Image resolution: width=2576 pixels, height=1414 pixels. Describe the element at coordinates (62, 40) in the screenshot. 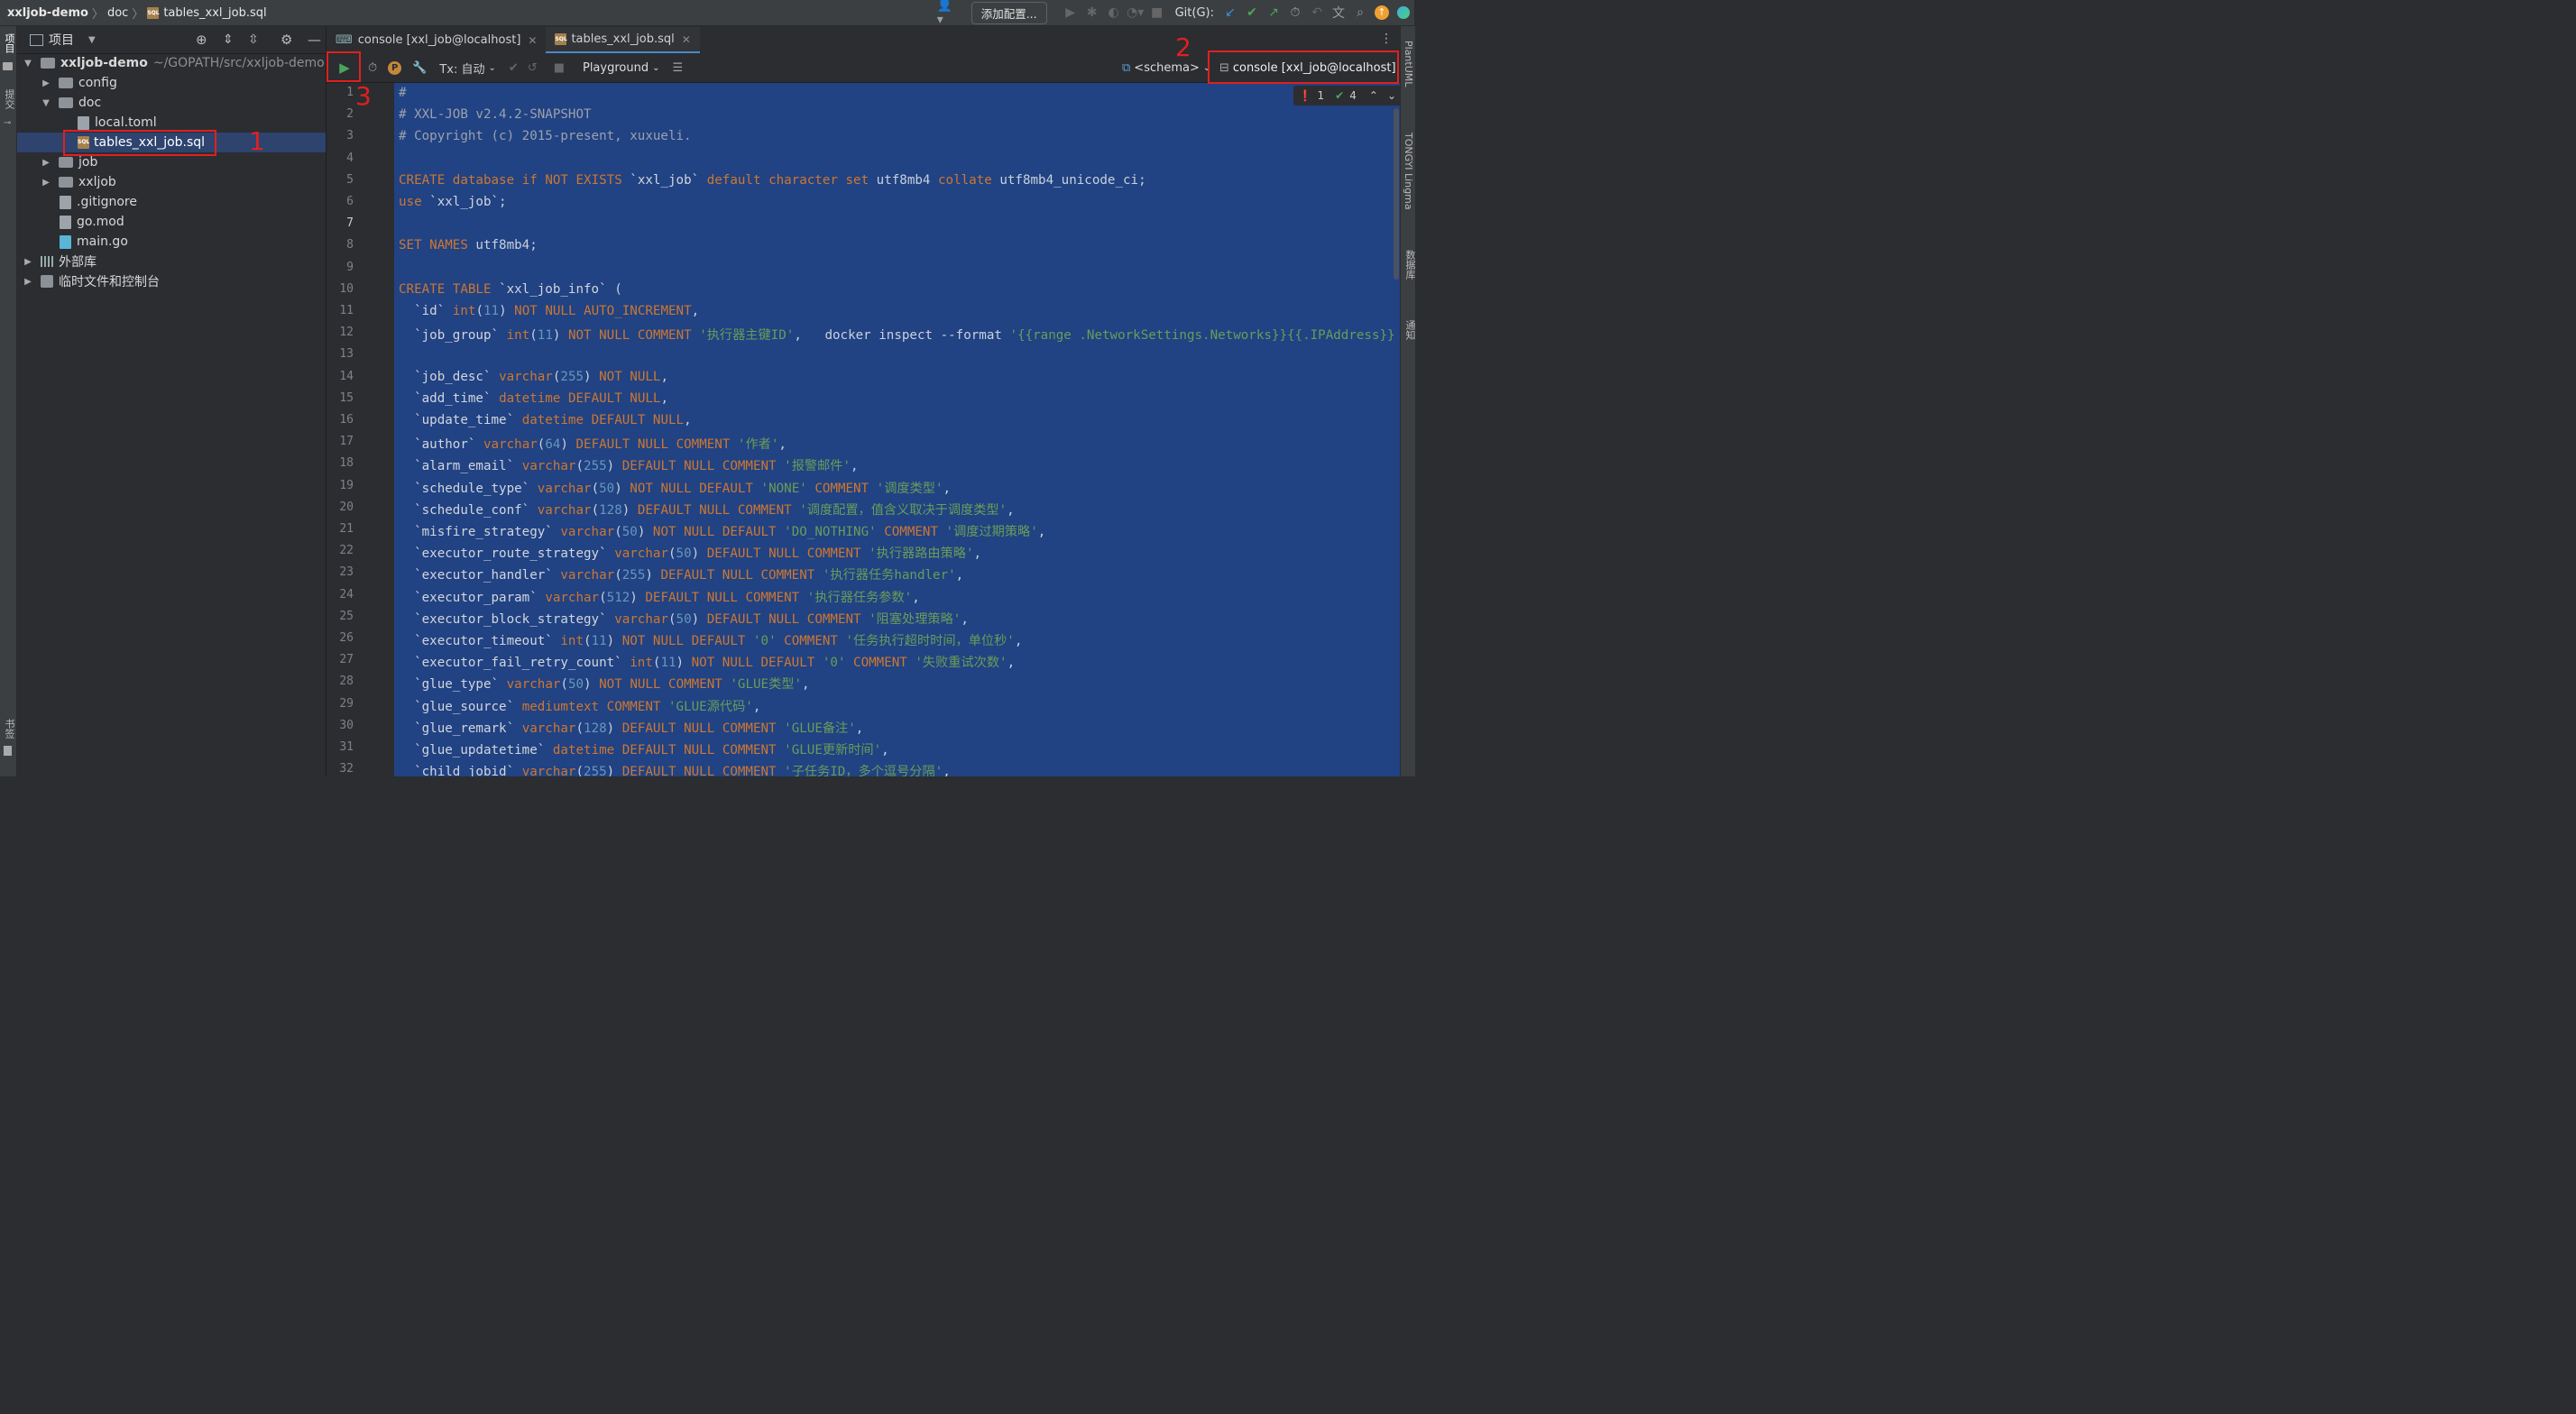

I see `project-panel-title: 项目` at that location.